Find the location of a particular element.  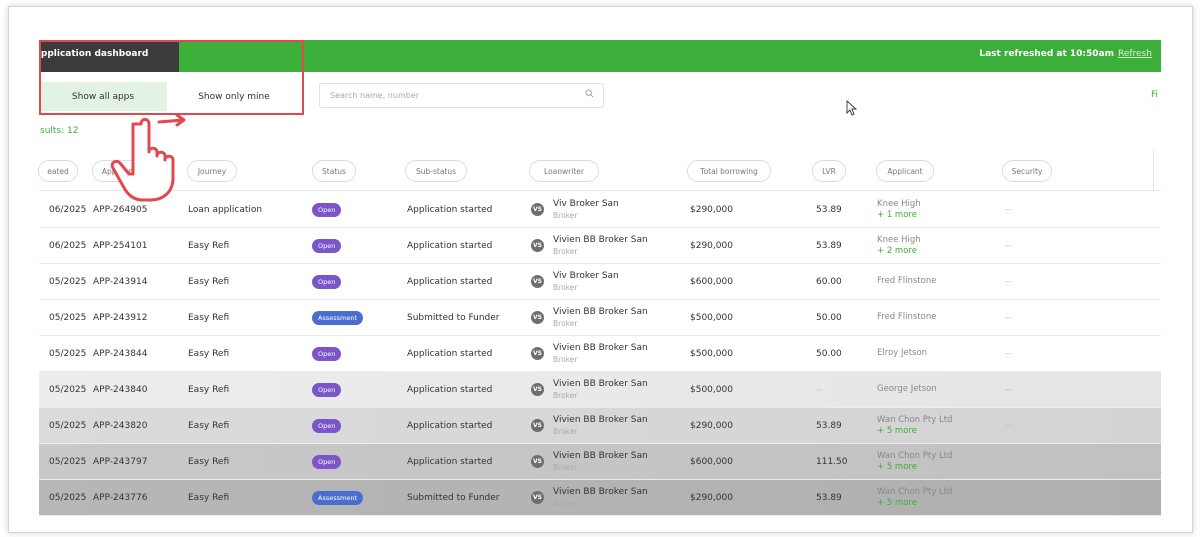

loanwriter-cell: VS Viv Broker San Broker is located at coordinates (575, 281).